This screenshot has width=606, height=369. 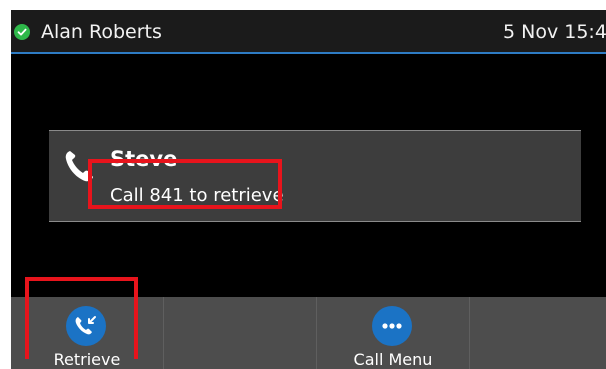 I want to click on check-circle-icon, so click(x=22, y=32).